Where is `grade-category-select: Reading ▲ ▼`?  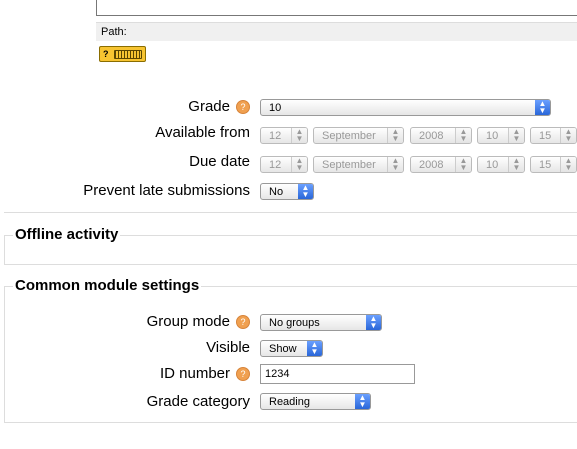 grade-category-select: Reading ▲ ▼ is located at coordinates (315, 401).